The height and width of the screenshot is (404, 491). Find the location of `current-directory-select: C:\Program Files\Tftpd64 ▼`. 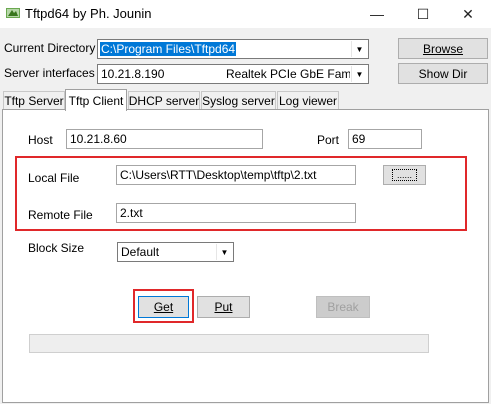

current-directory-select: C:\Program Files\Tftpd64 ▼ is located at coordinates (233, 49).